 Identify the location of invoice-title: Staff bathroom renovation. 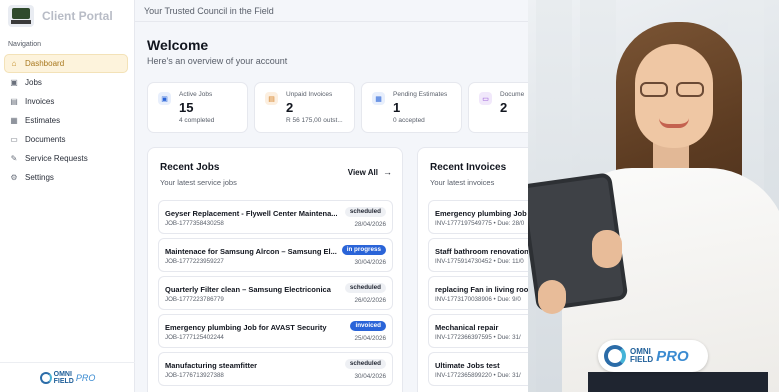
(482, 251).